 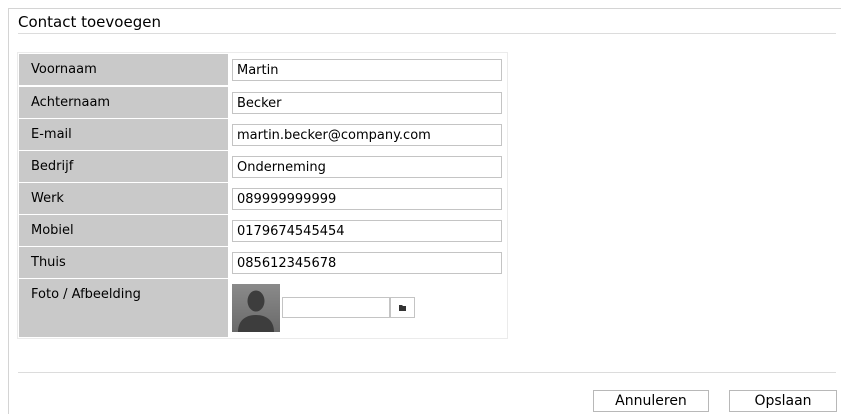 What do you see at coordinates (89, 22) in the screenshot?
I see `dialog-title: Contact toevoegen` at bounding box center [89, 22].